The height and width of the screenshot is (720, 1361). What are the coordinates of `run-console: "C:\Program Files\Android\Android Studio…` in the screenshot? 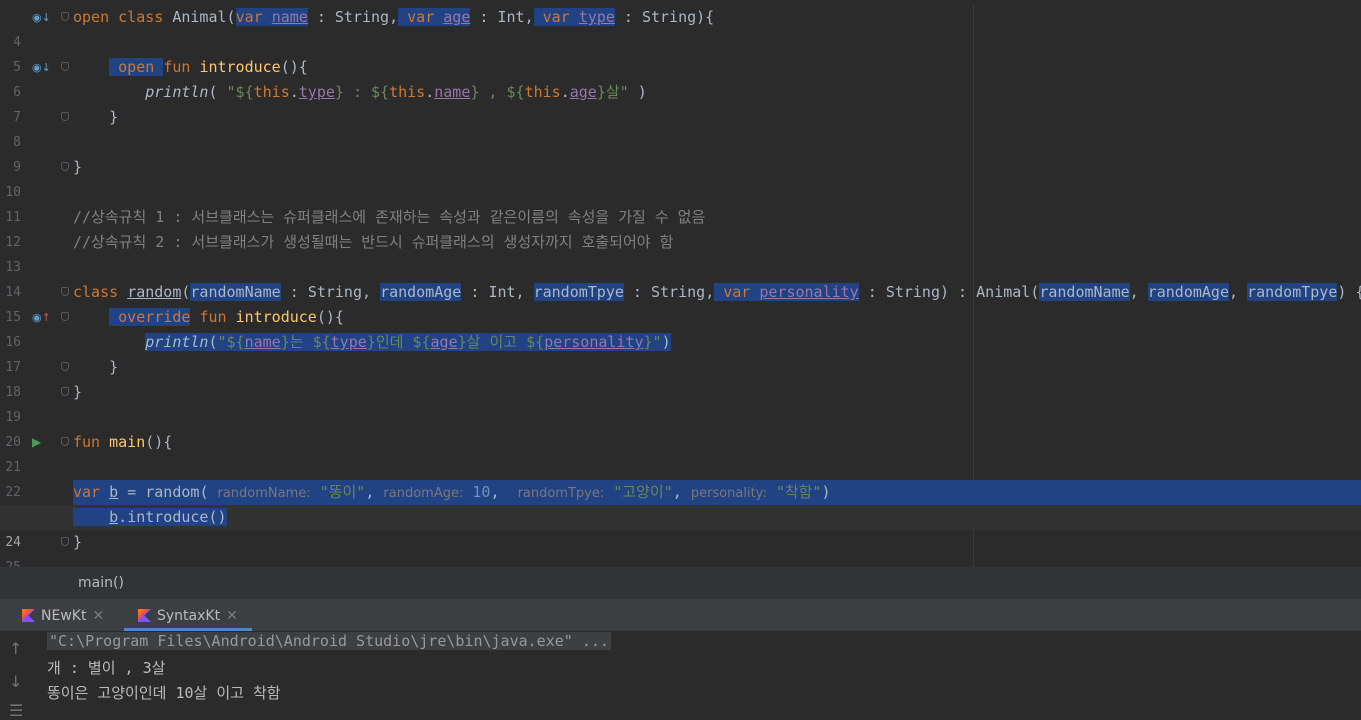 It's located at (697, 675).